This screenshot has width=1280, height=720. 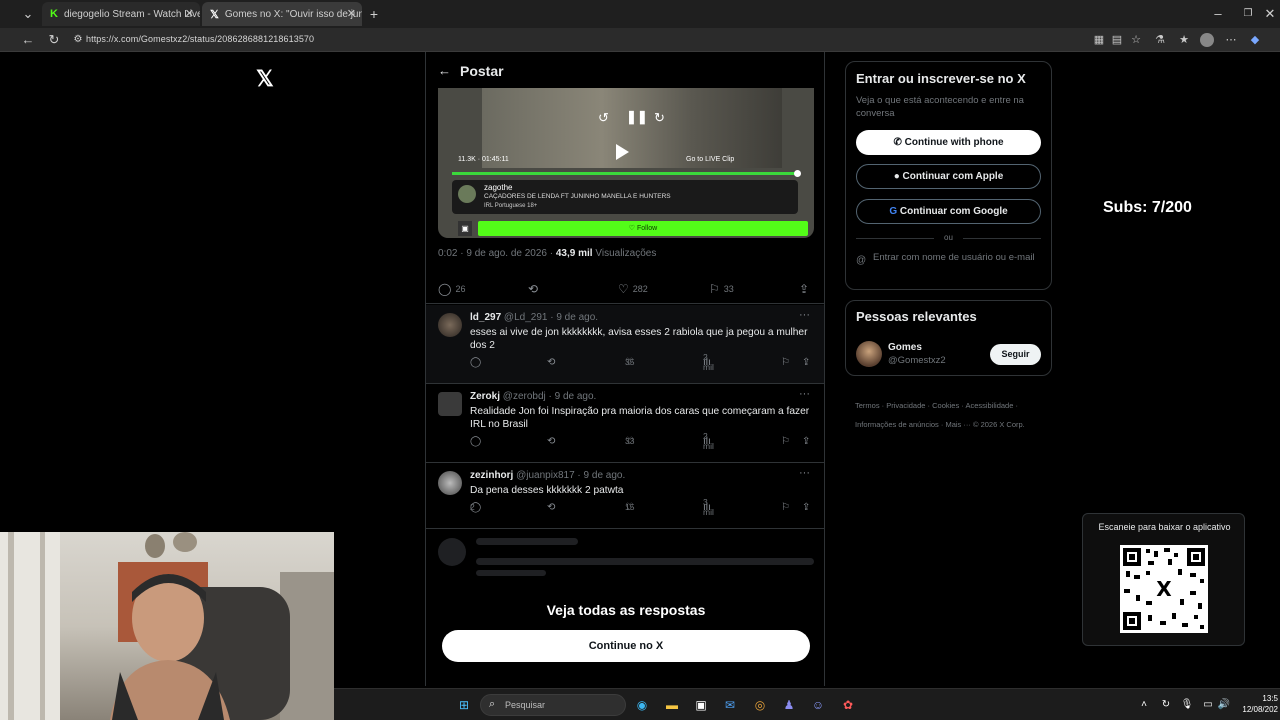 What do you see at coordinates (789, 705) in the screenshot?
I see `teams-icon: ♟` at bounding box center [789, 705].